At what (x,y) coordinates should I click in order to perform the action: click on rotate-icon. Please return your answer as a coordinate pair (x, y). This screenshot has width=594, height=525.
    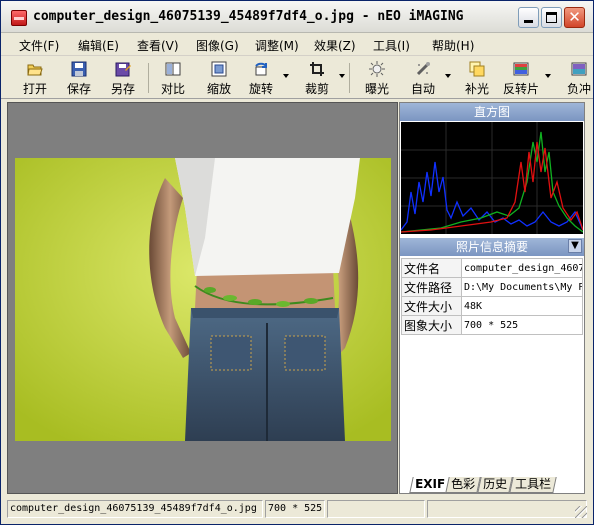
    Looking at the image, I should click on (261, 69).